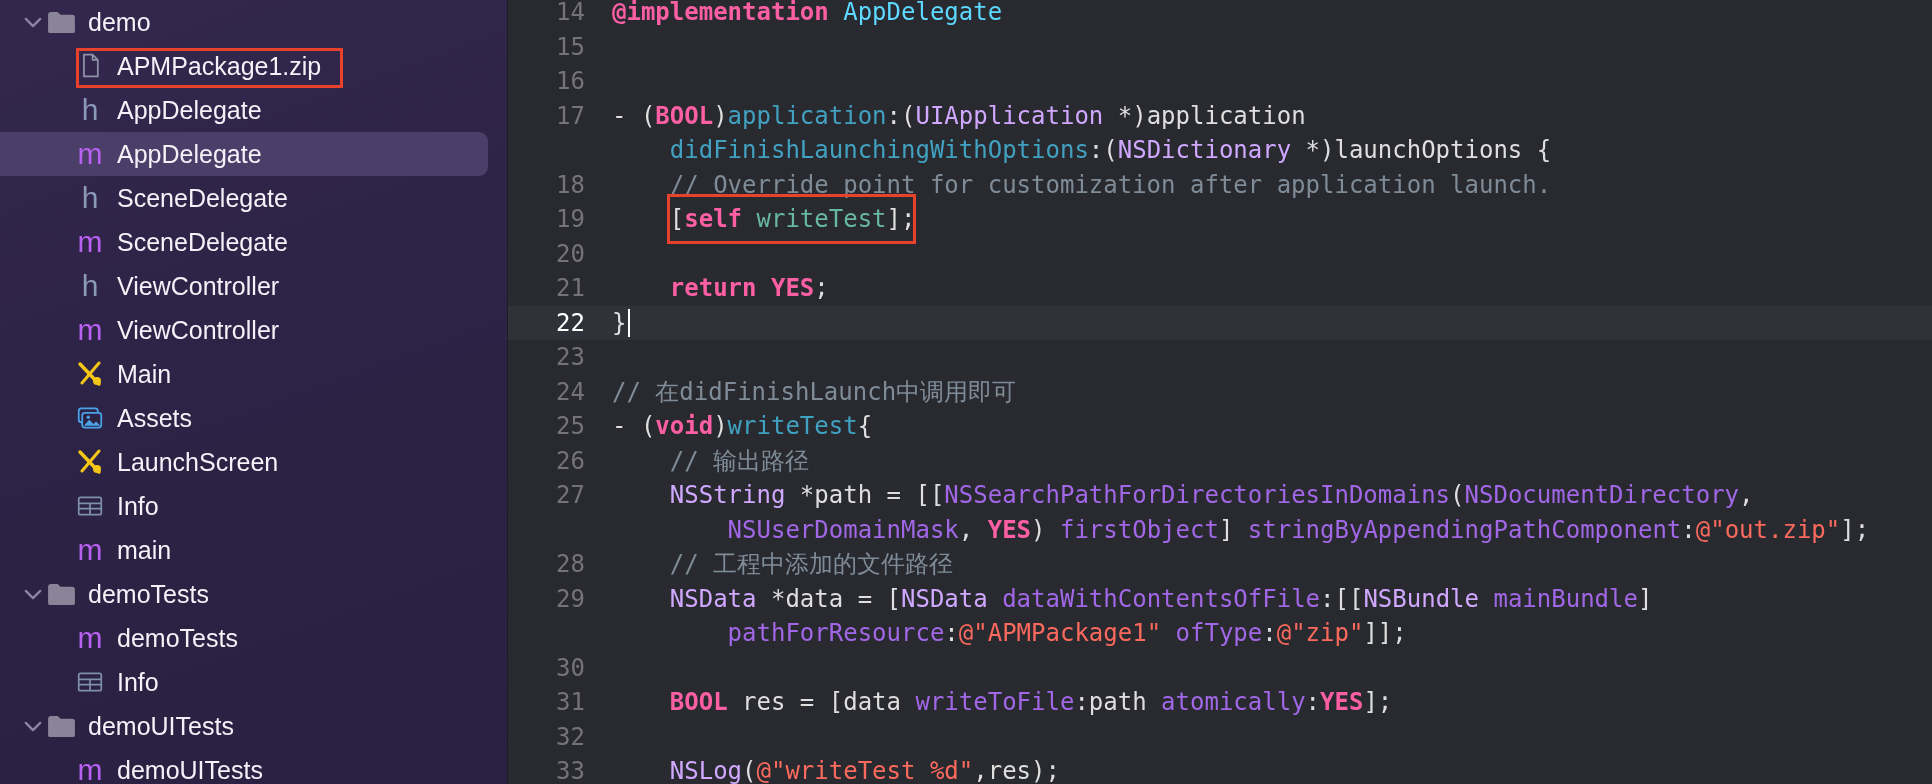 Image resolution: width=1932 pixels, height=784 pixels. What do you see at coordinates (570, 253) in the screenshot?
I see `line-number: 20` at bounding box center [570, 253].